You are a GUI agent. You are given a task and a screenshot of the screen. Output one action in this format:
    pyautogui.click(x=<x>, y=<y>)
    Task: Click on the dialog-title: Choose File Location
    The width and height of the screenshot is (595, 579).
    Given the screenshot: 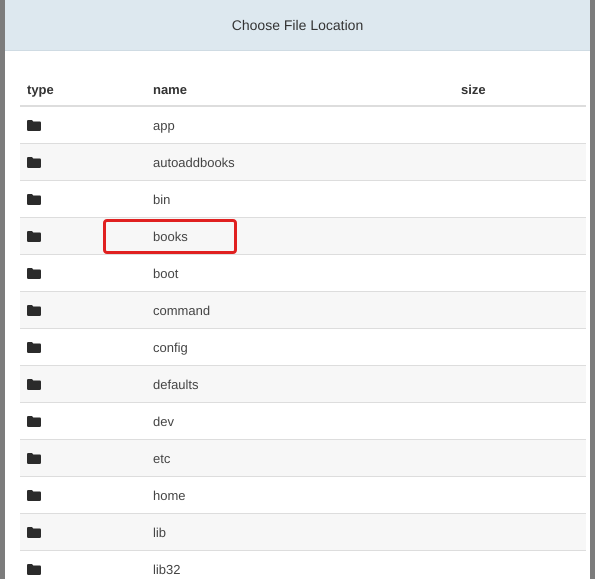 What is the action you would take?
    pyautogui.click(x=298, y=25)
    